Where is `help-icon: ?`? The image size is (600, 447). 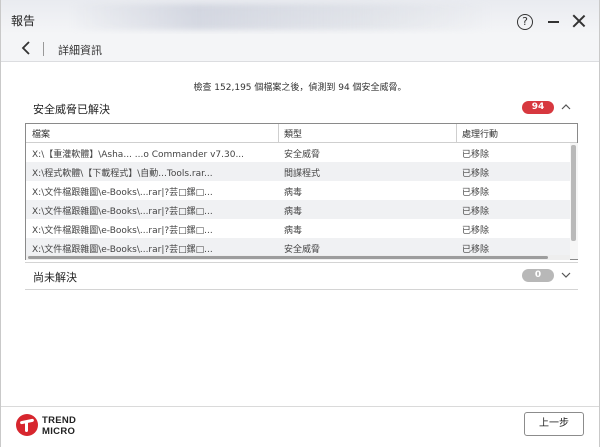
help-icon: ? is located at coordinates (525, 22).